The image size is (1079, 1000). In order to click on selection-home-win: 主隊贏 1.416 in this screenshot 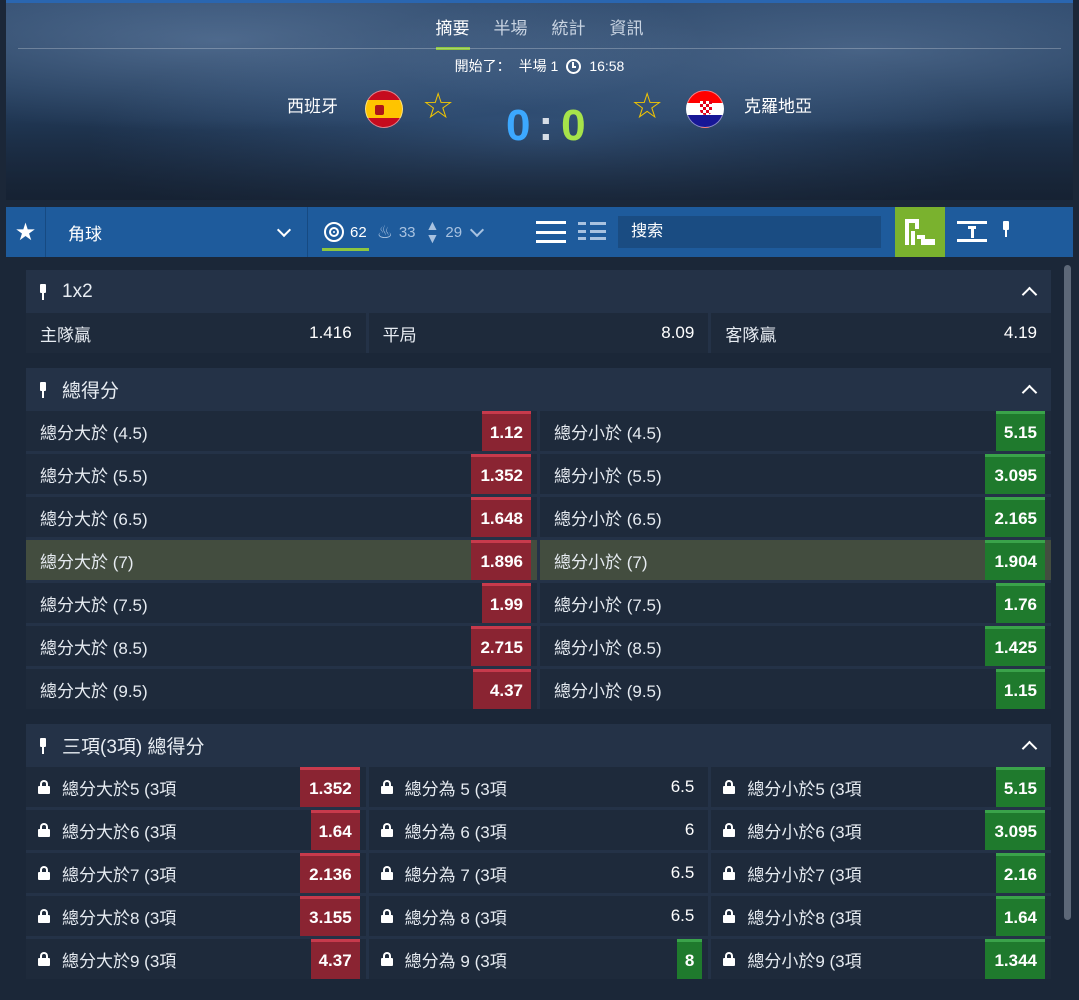, I will do `click(196, 333)`.